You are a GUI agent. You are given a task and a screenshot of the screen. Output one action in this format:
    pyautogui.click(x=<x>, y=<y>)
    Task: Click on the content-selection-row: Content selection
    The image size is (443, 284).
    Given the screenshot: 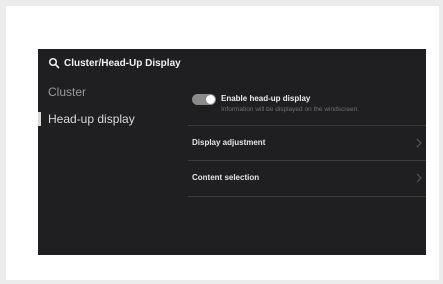 What is the action you would take?
    pyautogui.click(x=307, y=178)
    